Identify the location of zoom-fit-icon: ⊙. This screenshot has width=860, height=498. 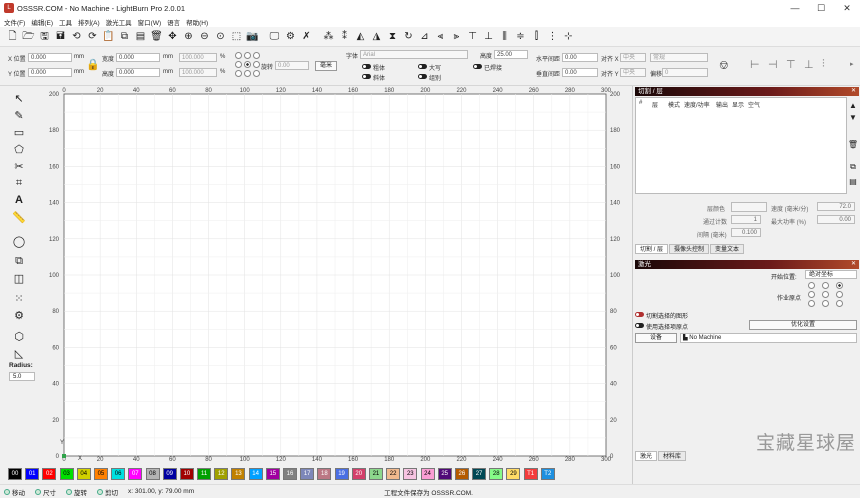
(220, 36).